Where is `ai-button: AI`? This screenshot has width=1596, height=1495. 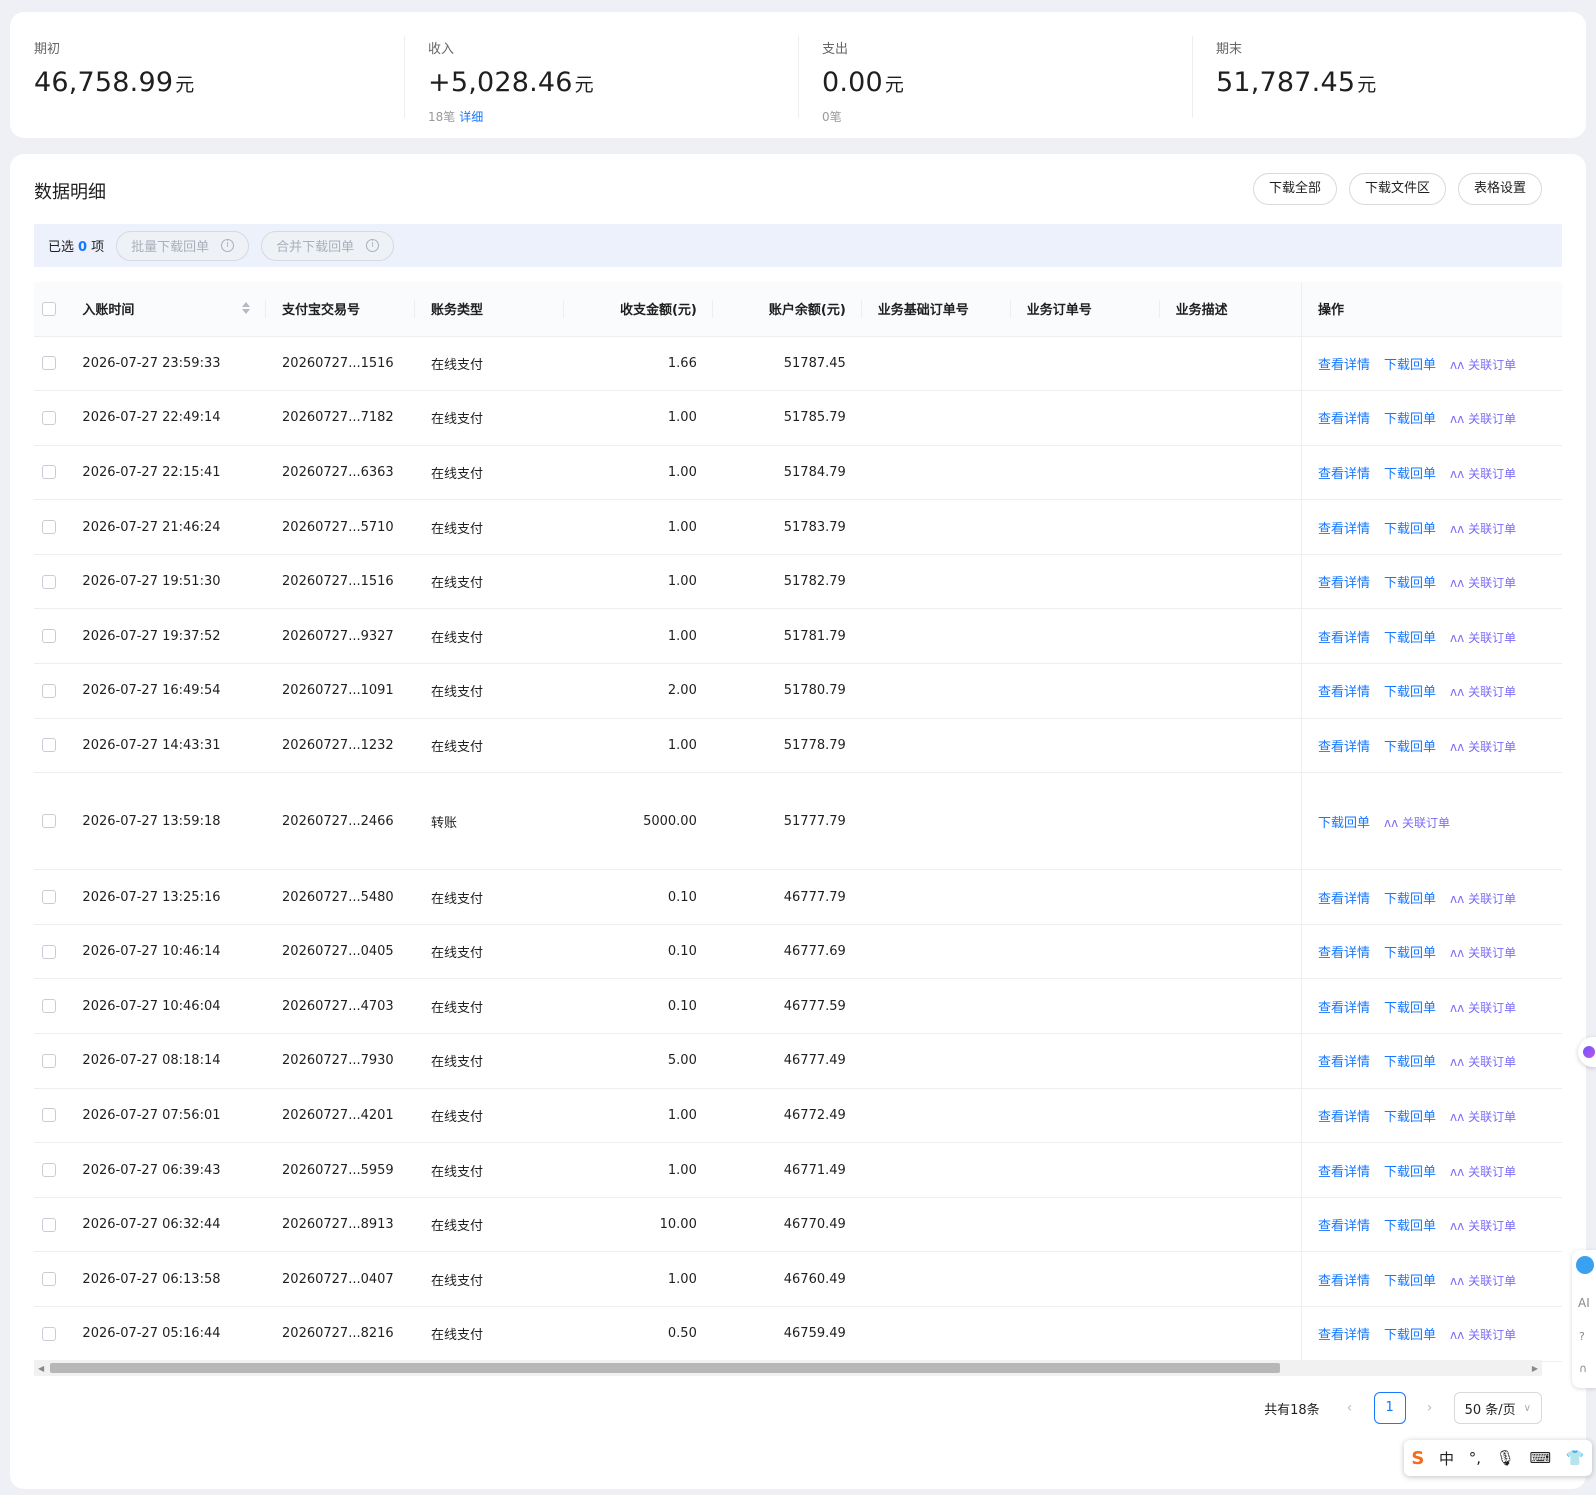 ai-button: AI is located at coordinates (1584, 1303).